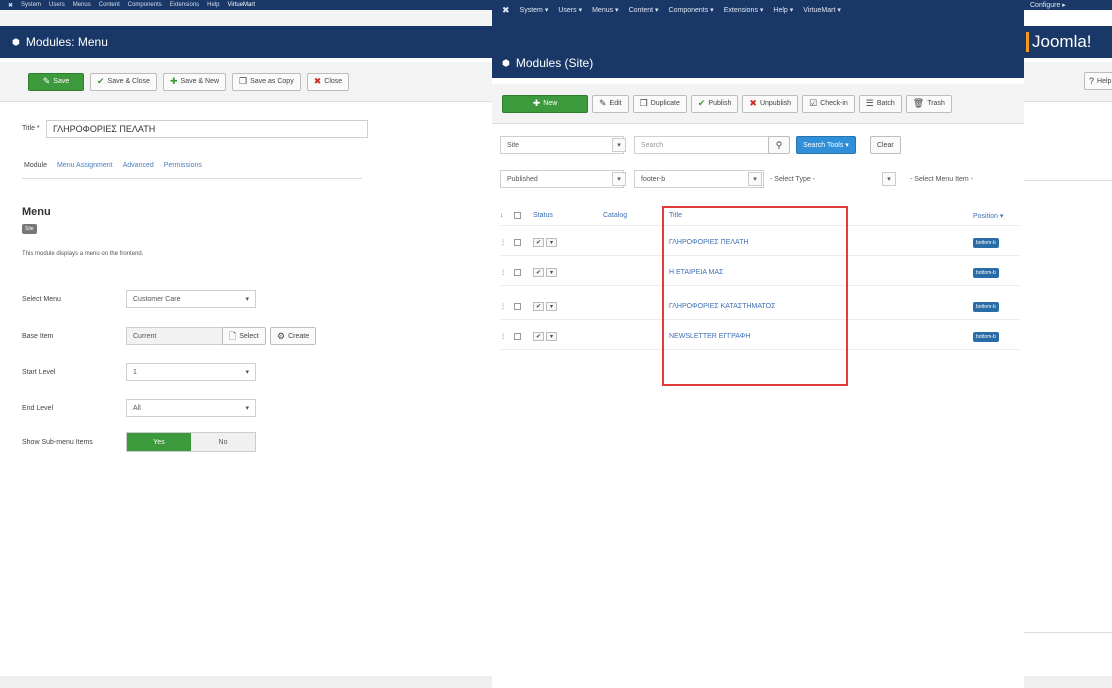 The width and height of the screenshot is (1112, 688). I want to click on far-right-header: Joomla!, so click(1068, 42).